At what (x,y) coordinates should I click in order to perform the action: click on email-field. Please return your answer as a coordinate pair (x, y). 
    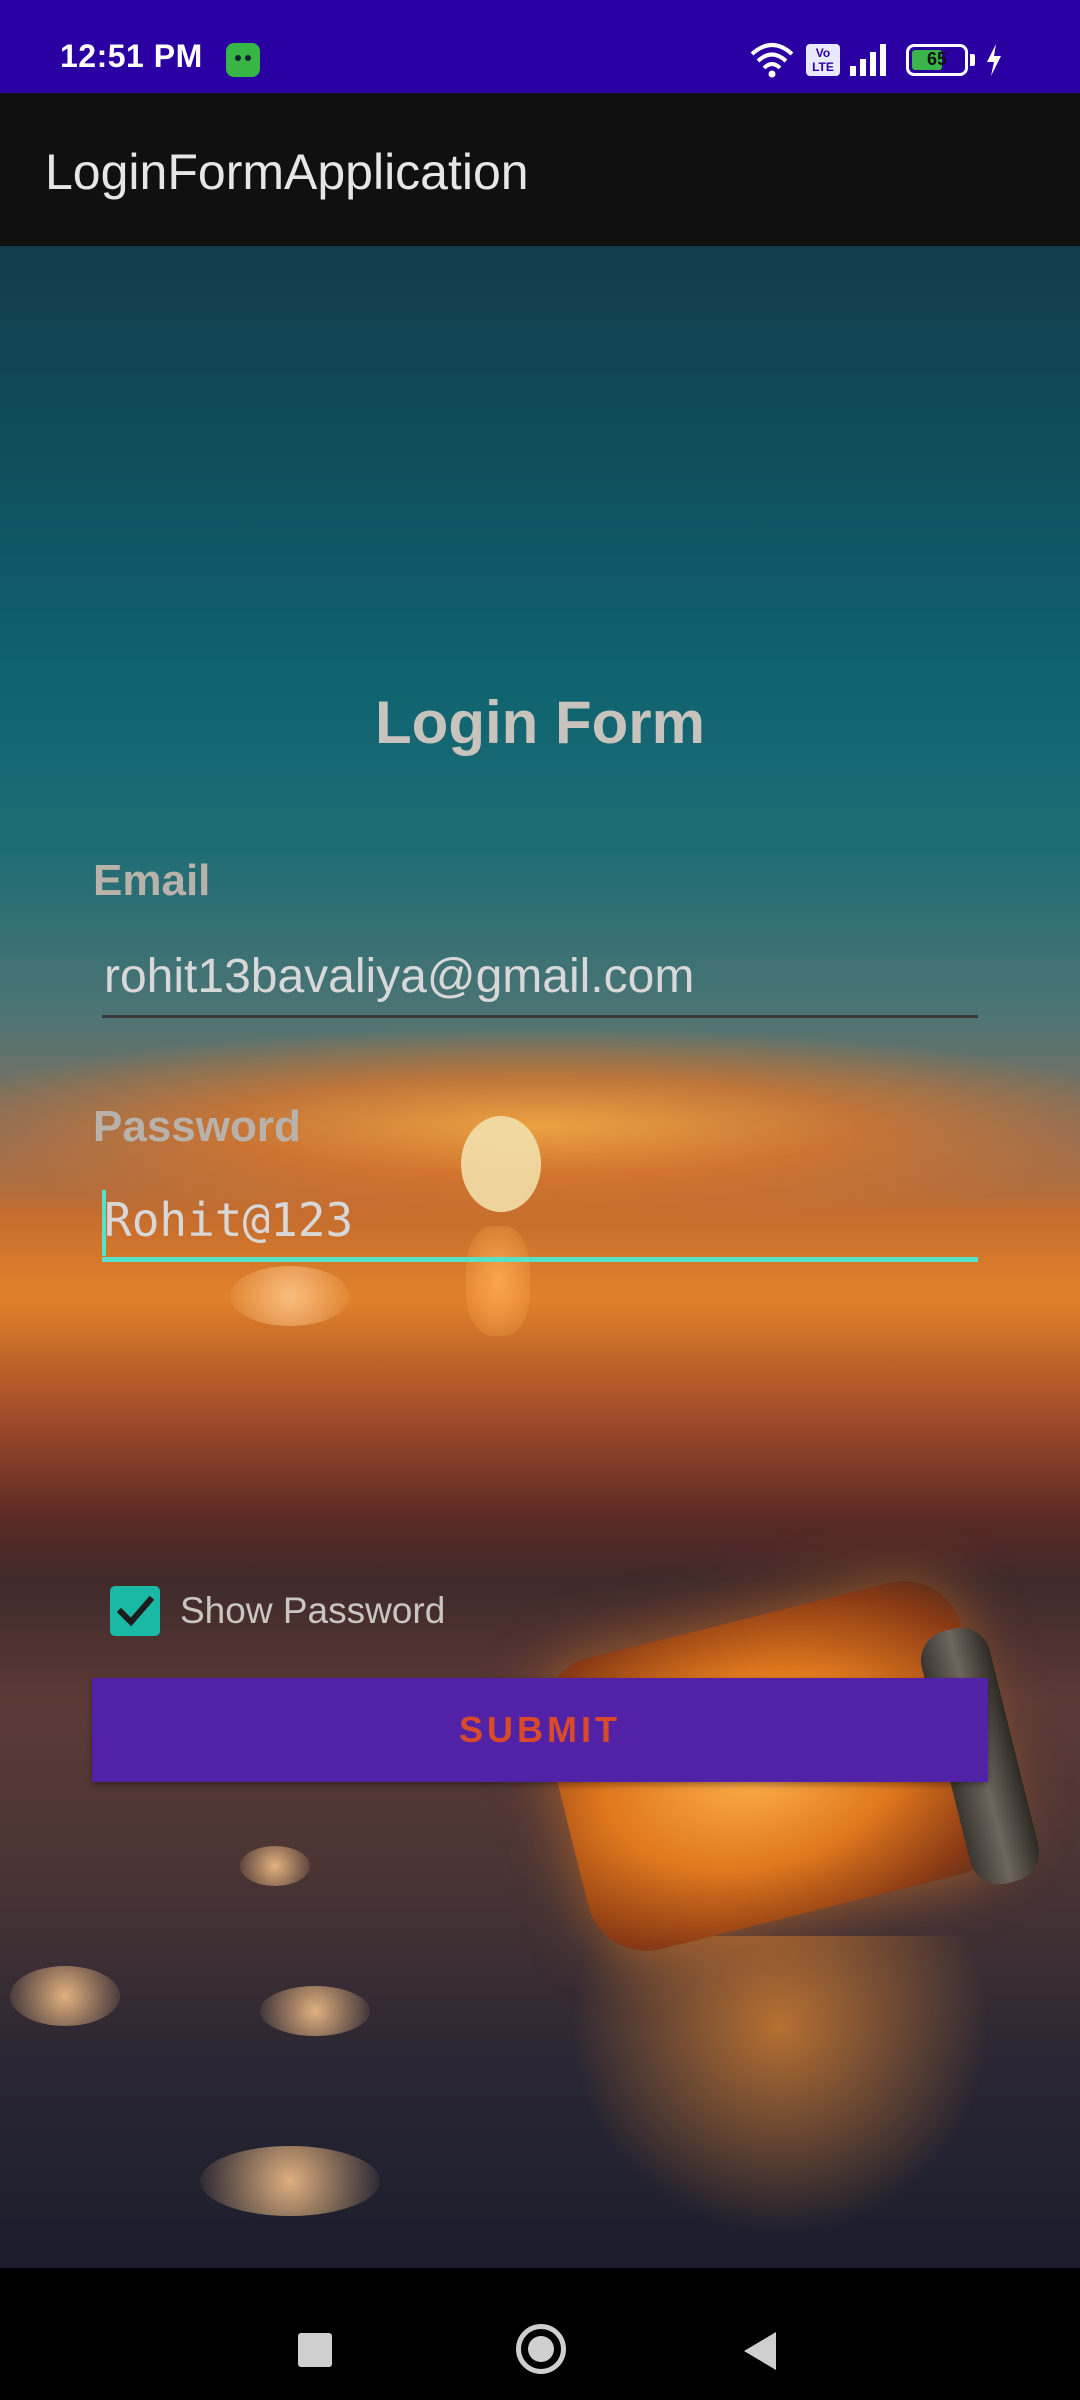
    Looking at the image, I should click on (540, 978).